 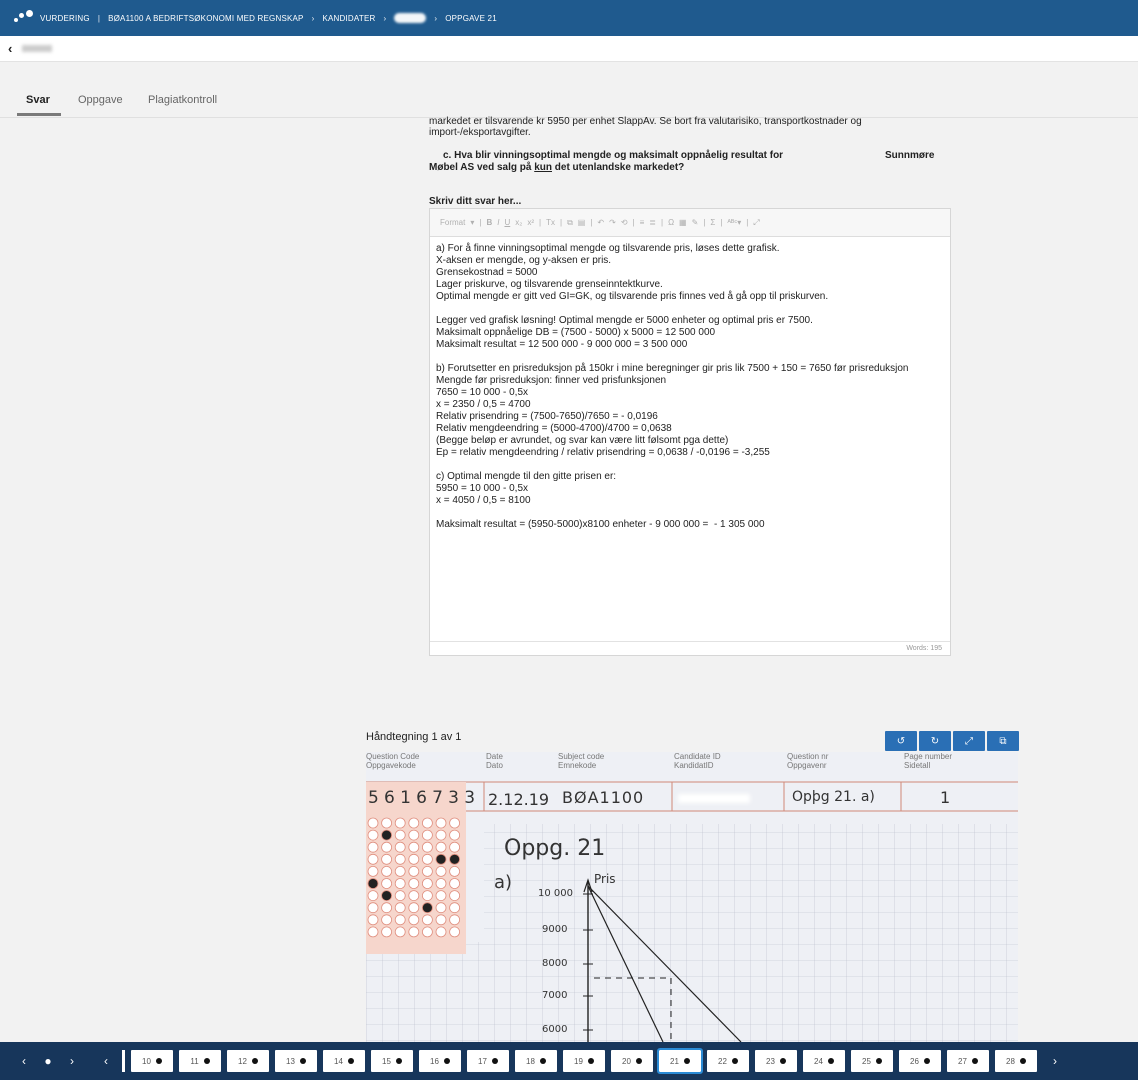 I want to click on question-page-22: 22, so click(x=728, y=1061).